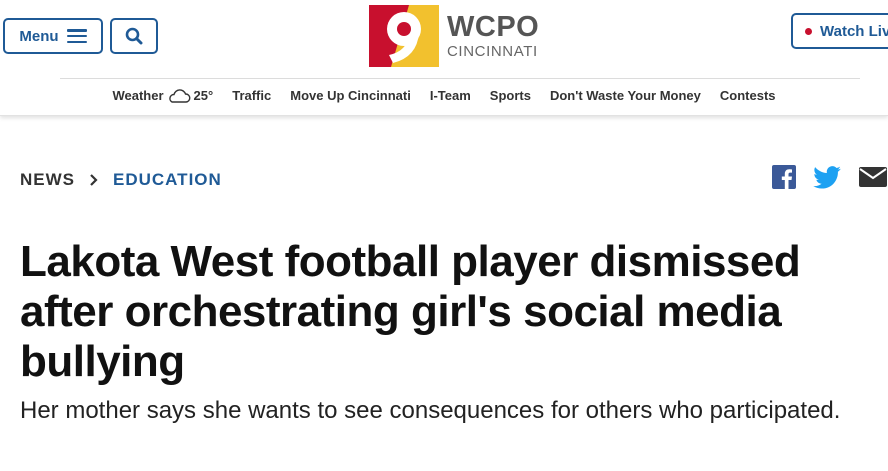 Image resolution: width=888 pixels, height=471 pixels. I want to click on nav-item-sports: Sports, so click(510, 95).